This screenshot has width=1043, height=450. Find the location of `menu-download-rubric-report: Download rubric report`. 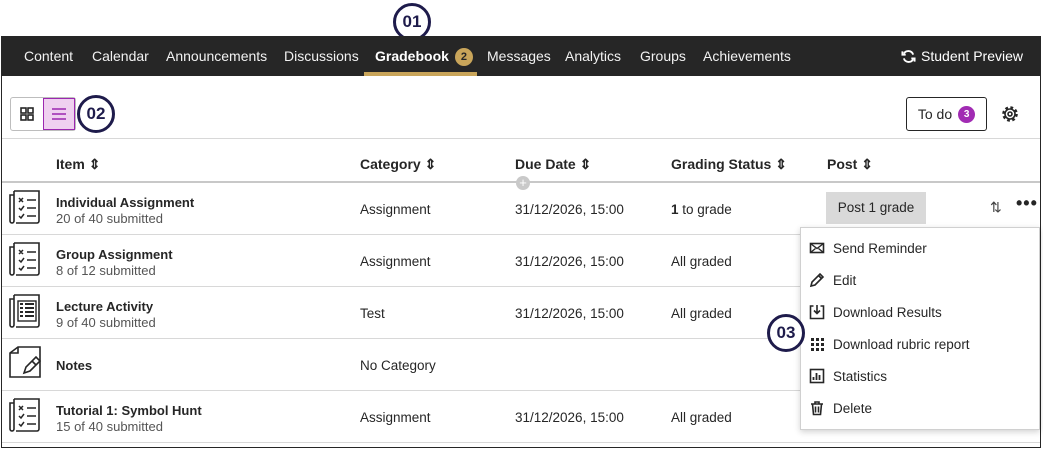

menu-download-rubric-report: Download rubric report is located at coordinates (920, 344).